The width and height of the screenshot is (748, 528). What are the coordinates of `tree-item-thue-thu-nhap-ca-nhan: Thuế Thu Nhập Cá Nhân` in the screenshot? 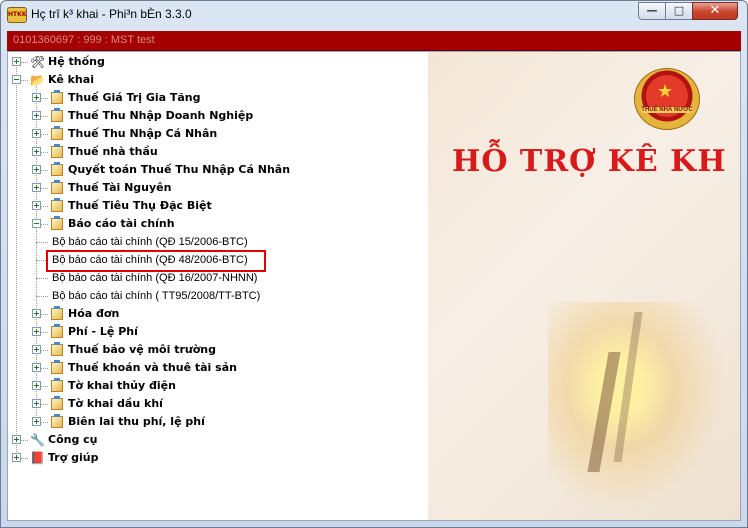 It's located at (218, 134).